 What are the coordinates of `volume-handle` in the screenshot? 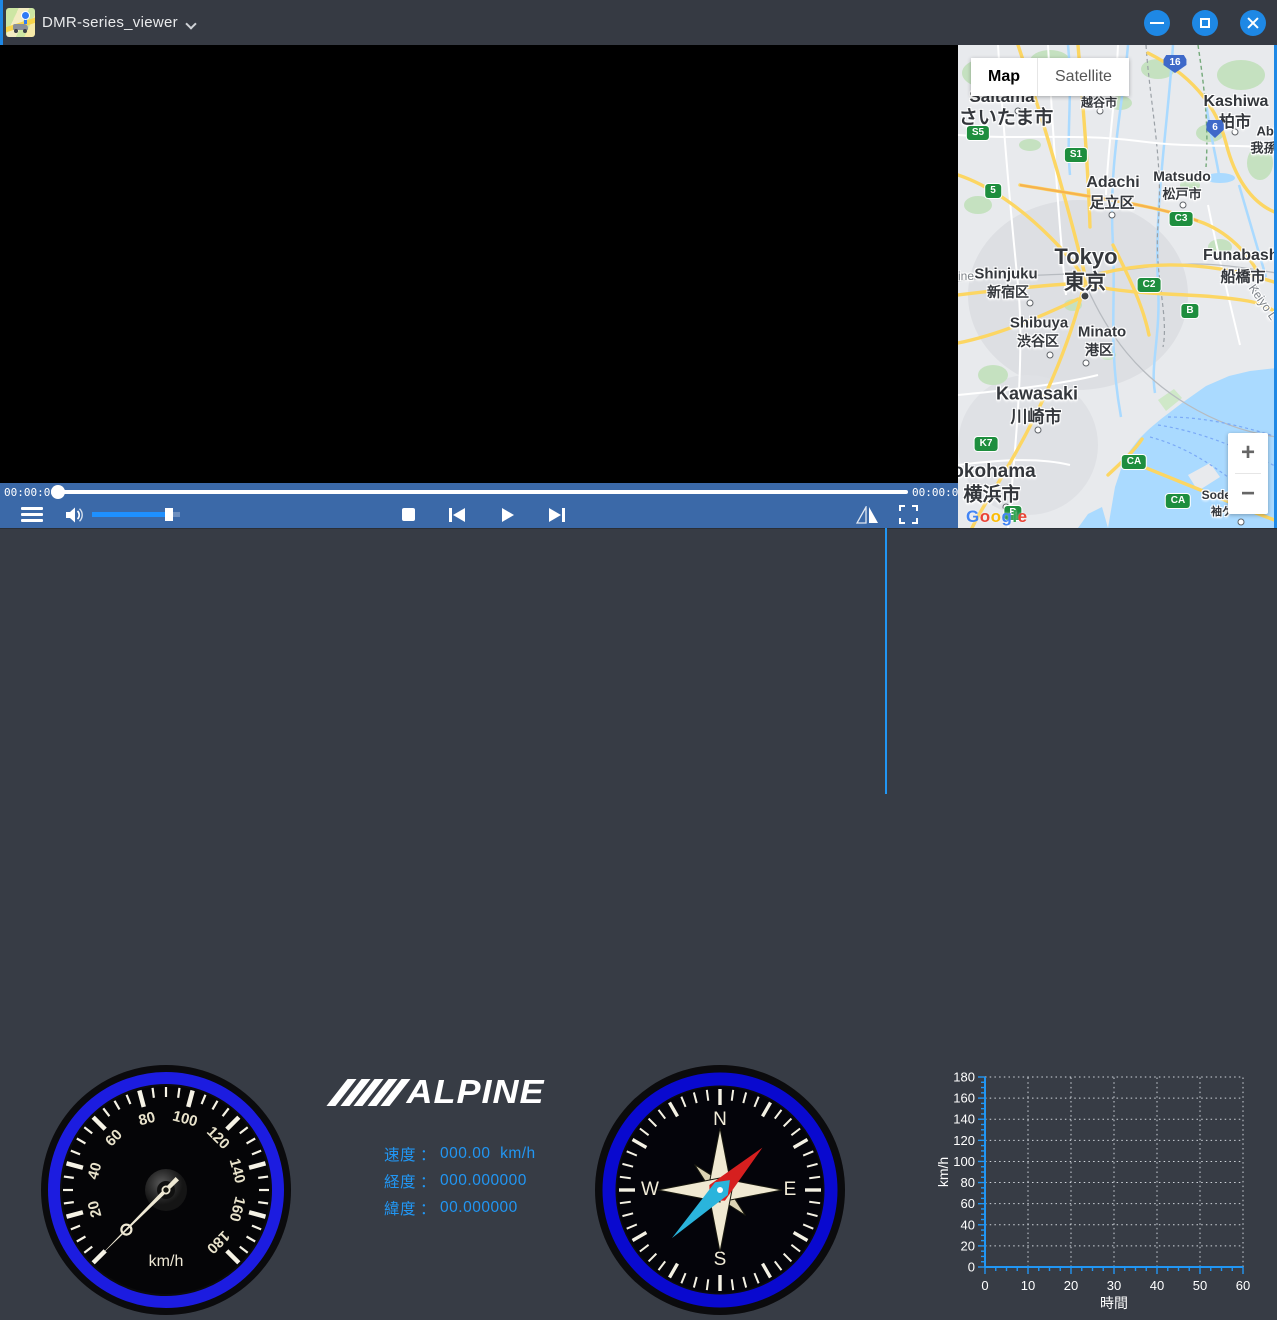 It's located at (169, 514).